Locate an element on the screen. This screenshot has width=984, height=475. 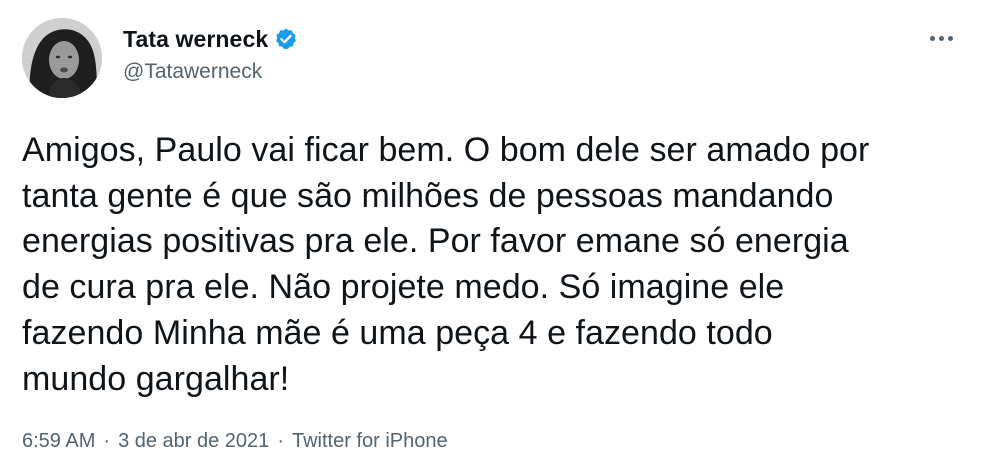
user-handle: @Tatawerneck is located at coordinates (210, 72).